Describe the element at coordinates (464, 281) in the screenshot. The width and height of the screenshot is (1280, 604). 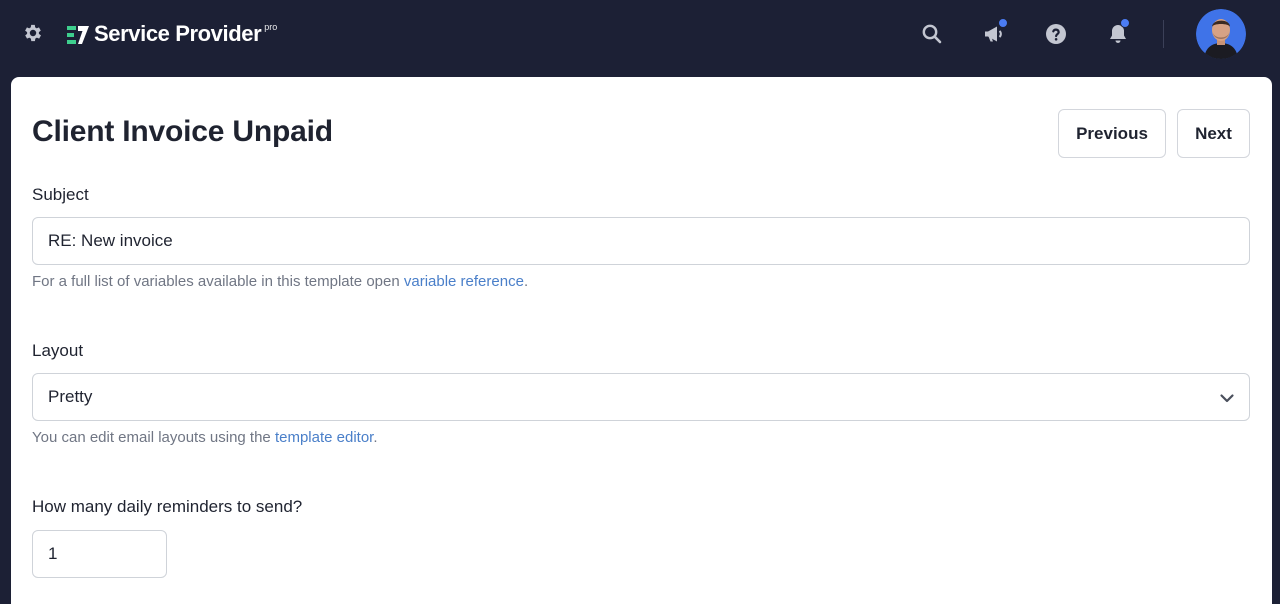
I see `variable-reference-link: variable reference` at that location.